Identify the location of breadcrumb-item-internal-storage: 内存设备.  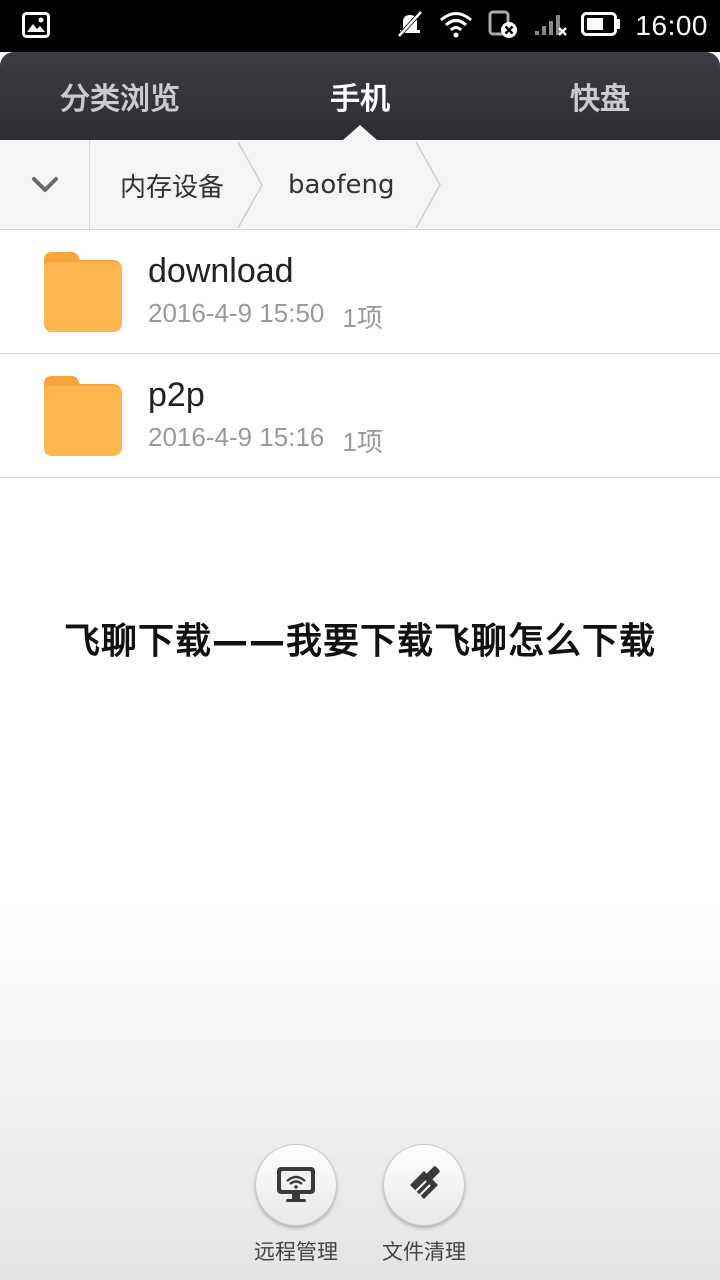
(172, 185).